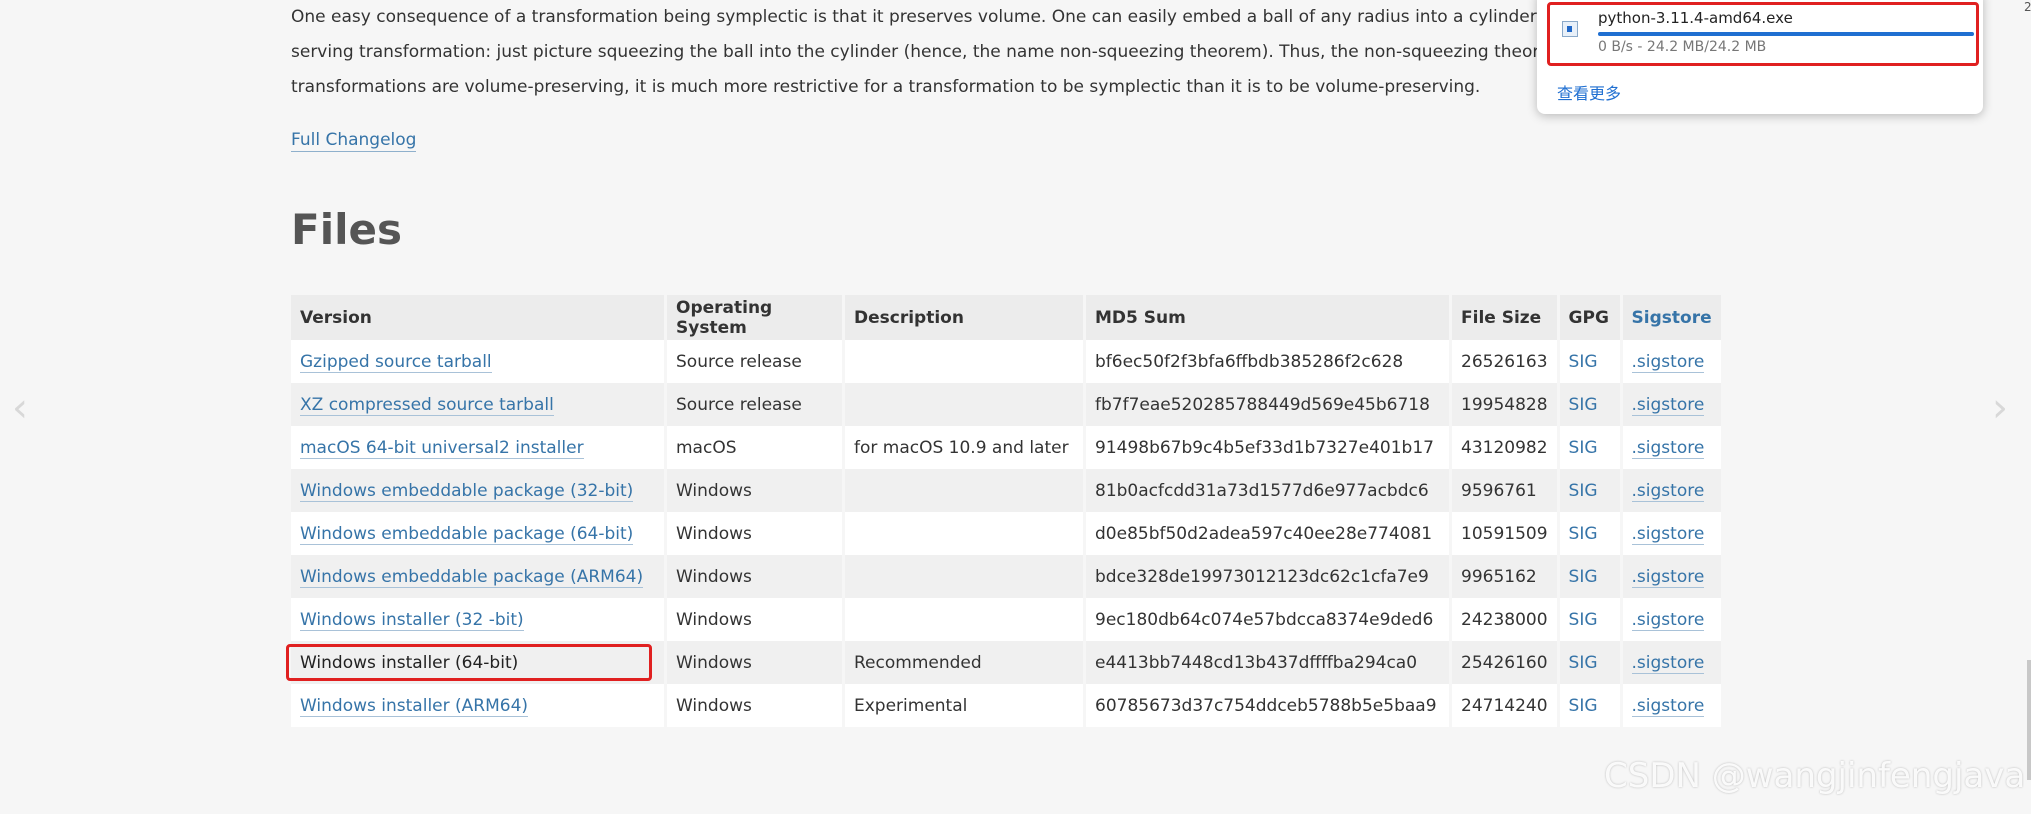  What do you see at coordinates (467, 534) in the screenshot?
I see `version-link: Windows embeddable package (64-bit)` at bounding box center [467, 534].